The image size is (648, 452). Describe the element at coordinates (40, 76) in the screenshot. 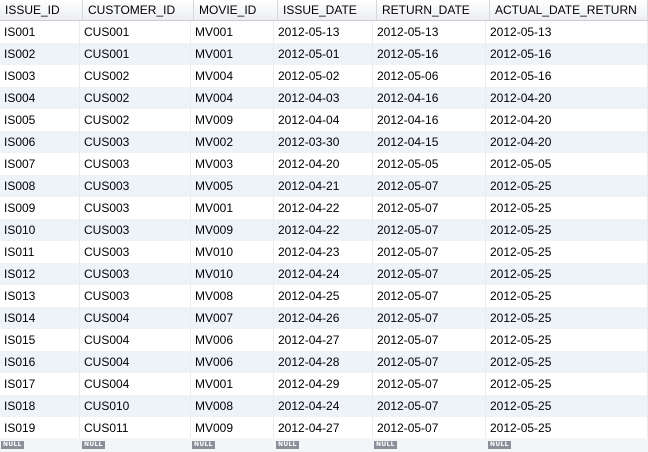

I see `cell-issue-id: IS003` at that location.